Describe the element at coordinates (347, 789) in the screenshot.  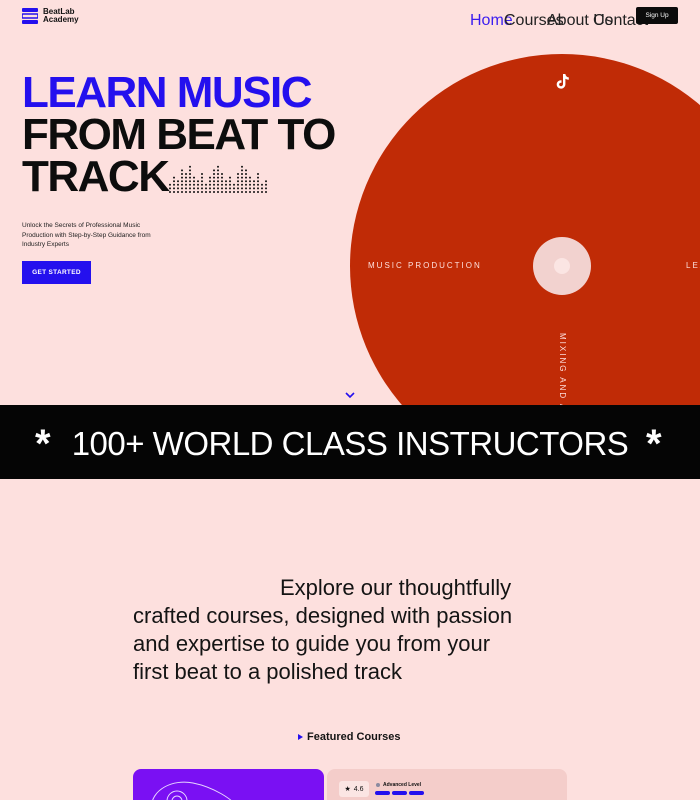
I see `star-icon: ★` at that location.